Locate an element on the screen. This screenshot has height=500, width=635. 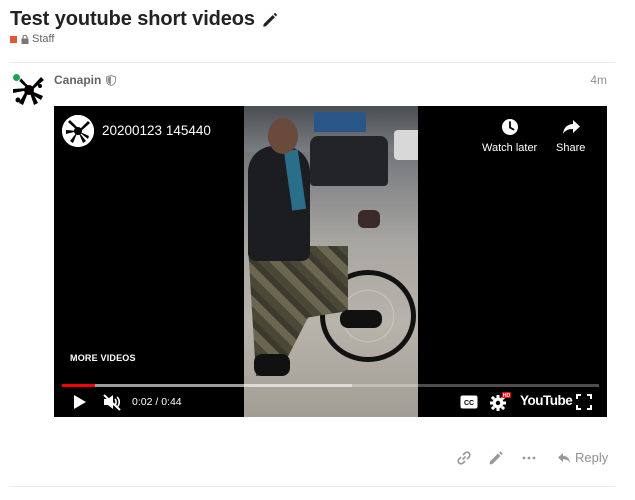
captions-icon: CC is located at coordinates (469, 402).